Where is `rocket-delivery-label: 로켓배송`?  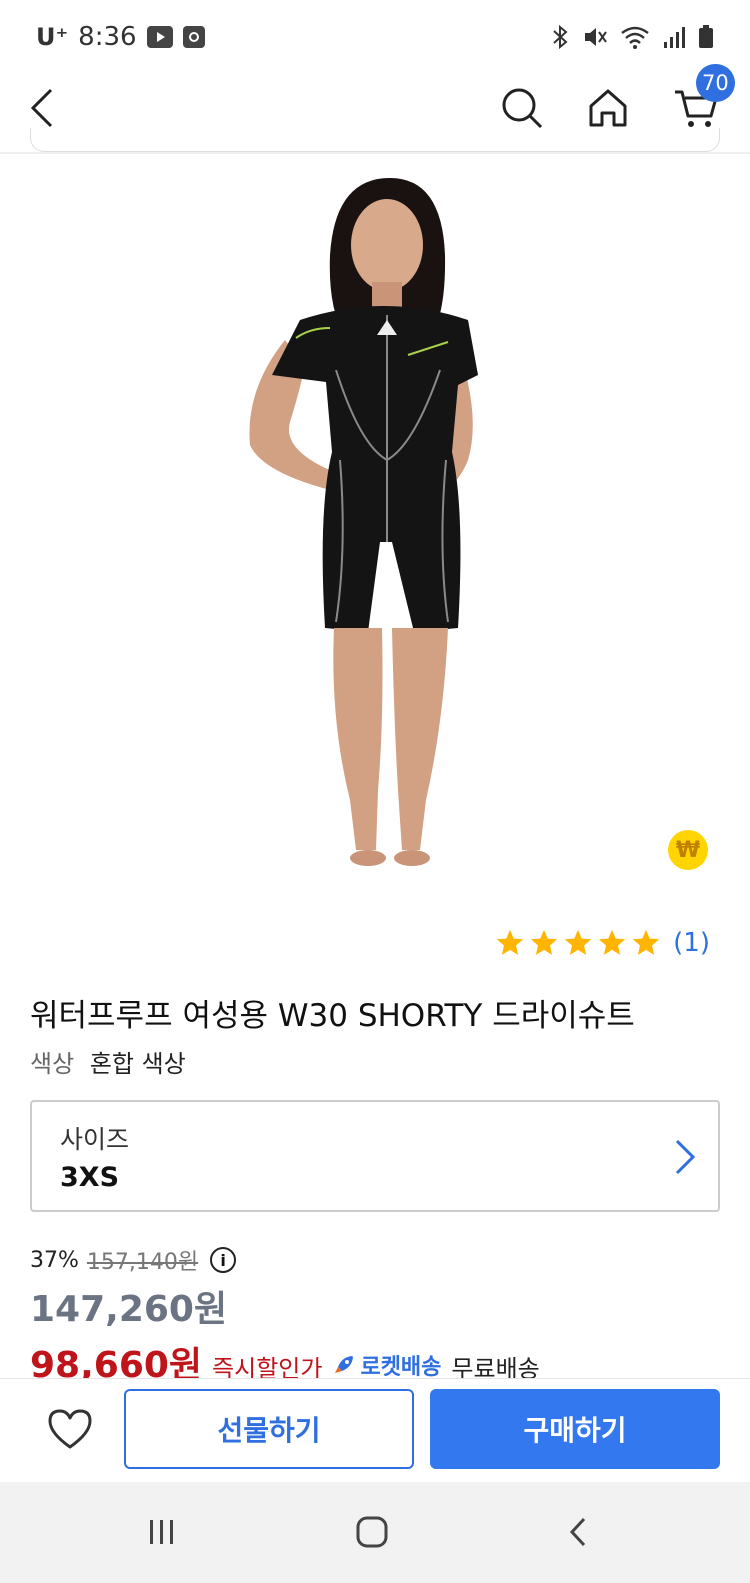
rocket-delivery-label: 로켓배송 is located at coordinates (401, 1367).